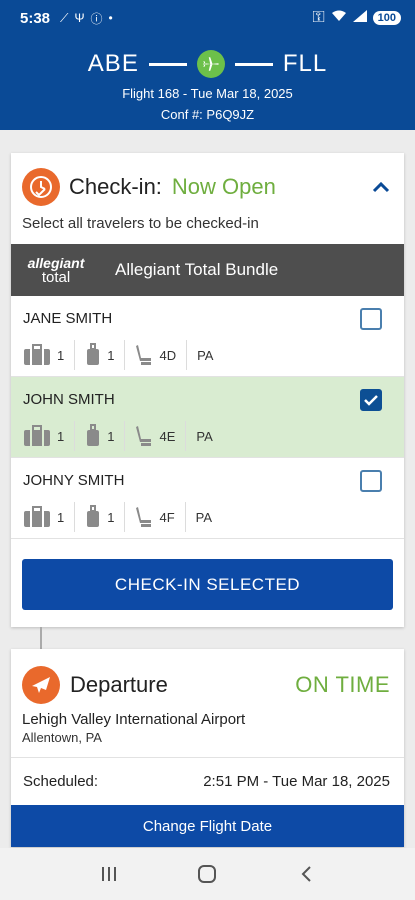 Image resolution: width=415 pixels, height=900 pixels. What do you see at coordinates (115, 186) in the screenshot?
I see `checkin-title: Check-in:` at bounding box center [115, 186].